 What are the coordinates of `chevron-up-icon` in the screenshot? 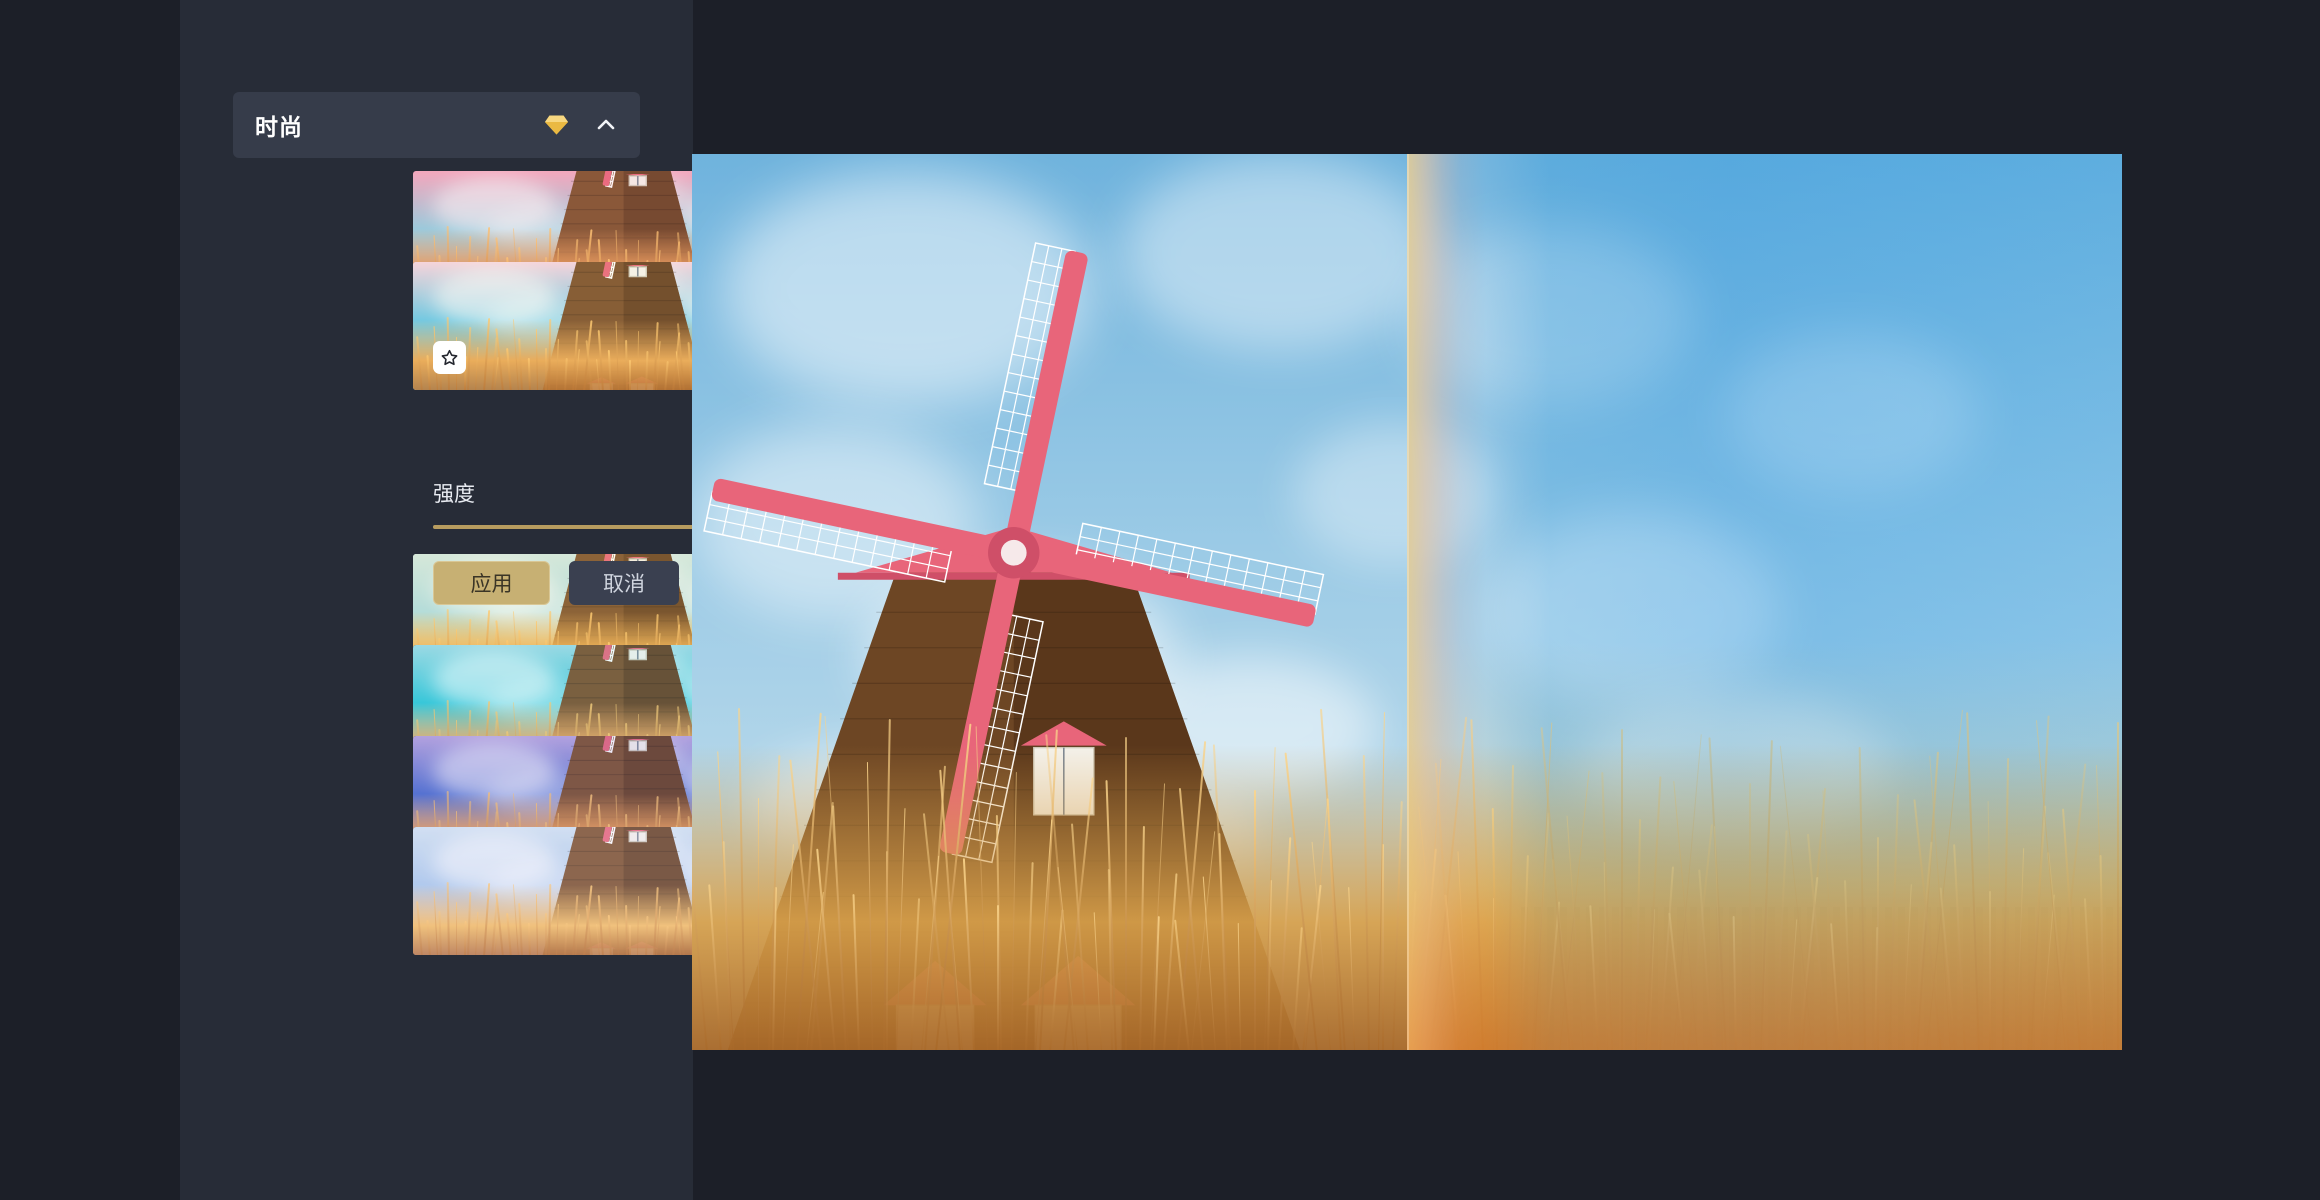 It's located at (606, 125).